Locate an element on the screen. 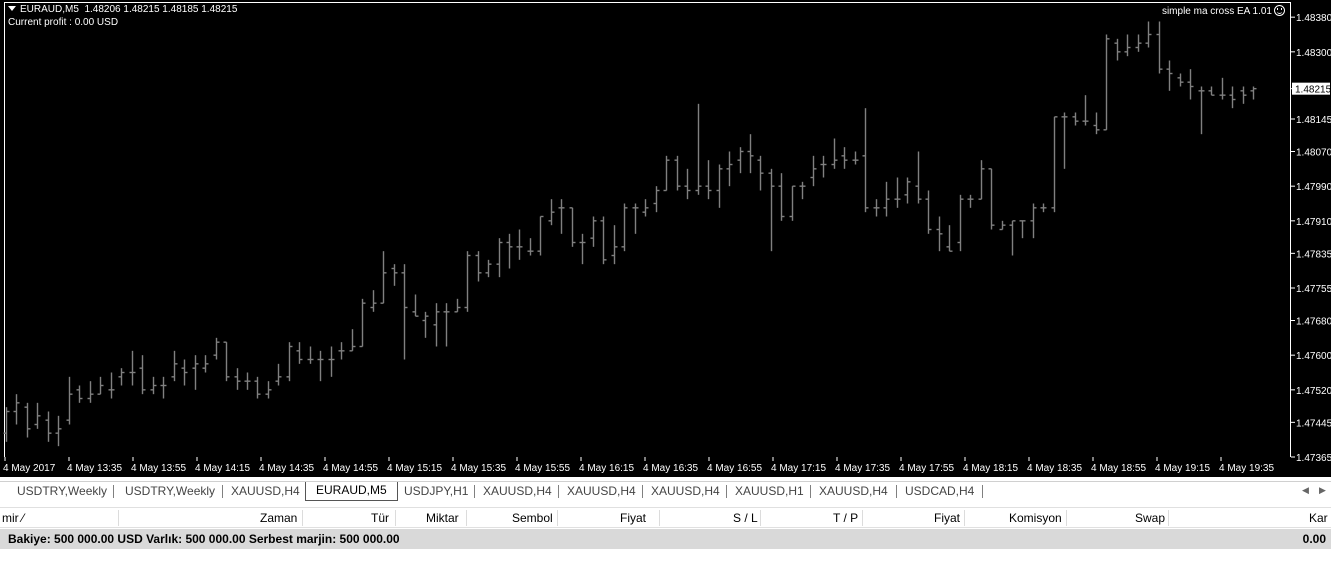  price-axis-label: 1.47680 is located at coordinates (1313, 322).